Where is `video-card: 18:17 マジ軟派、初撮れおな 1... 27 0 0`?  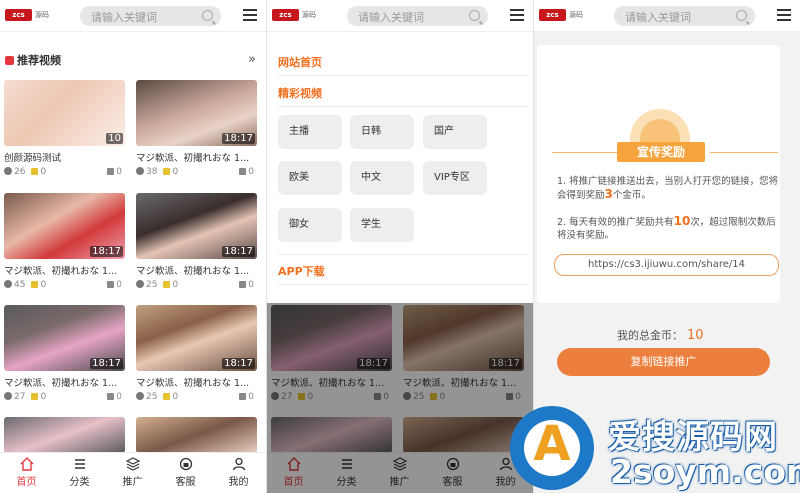 video-card: 18:17 マジ軟派、初撮れおな 1... 27 0 0 is located at coordinates (64, 354).